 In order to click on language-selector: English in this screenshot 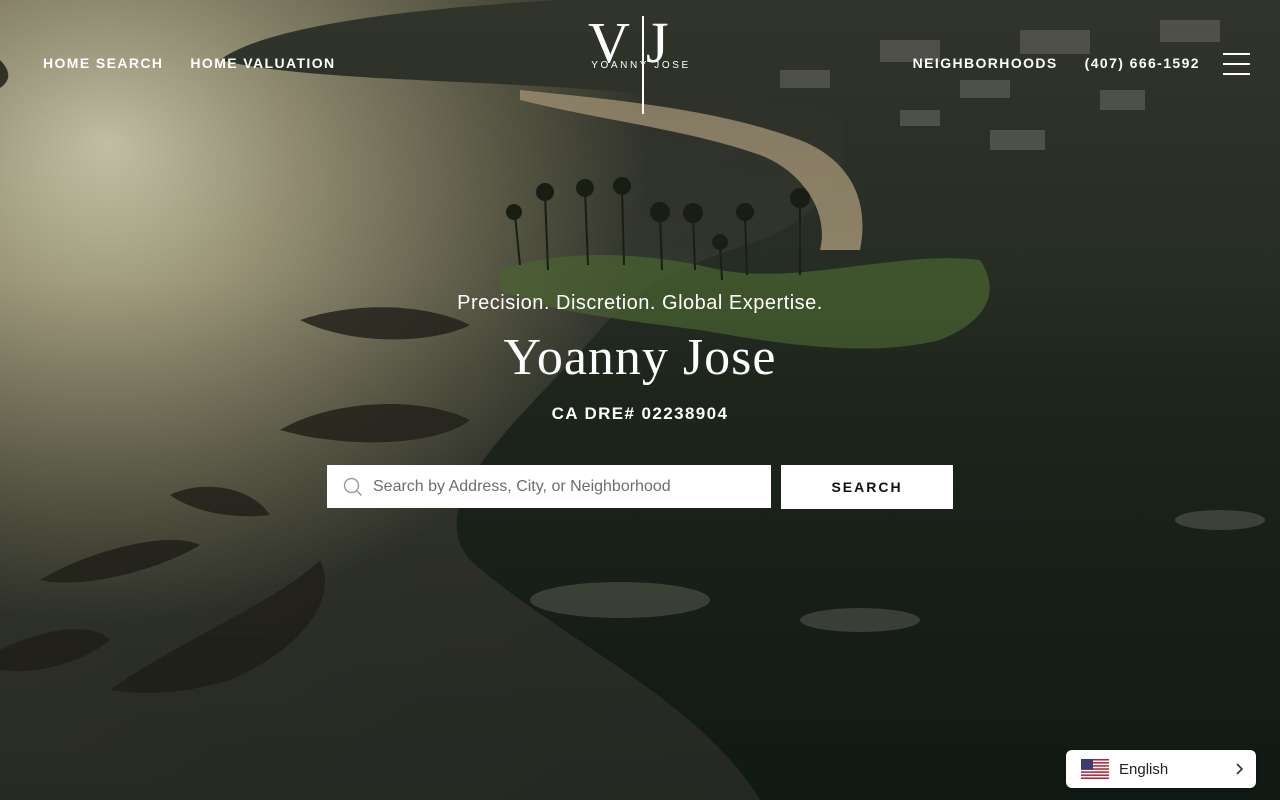, I will do `click(1161, 769)`.